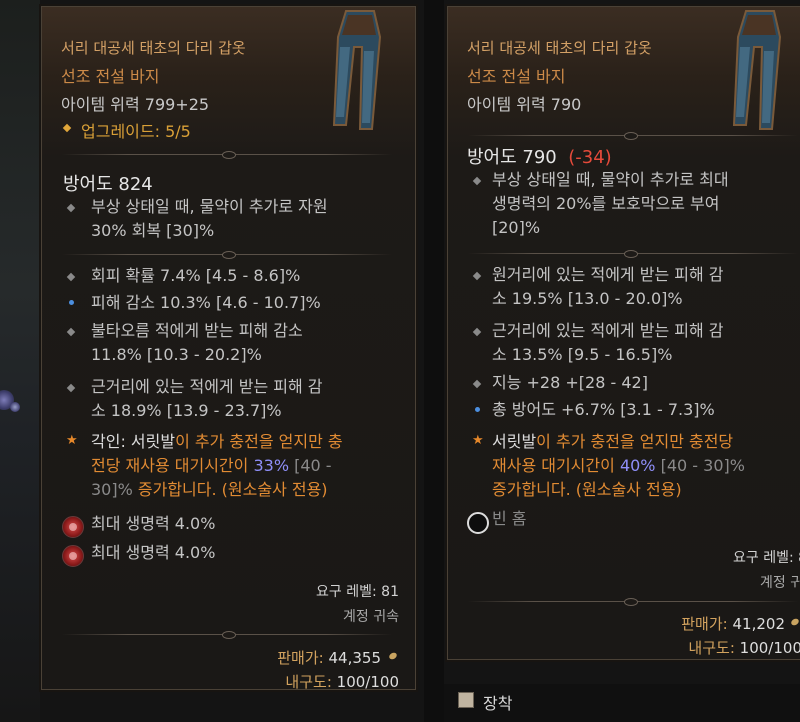  Describe the element at coordinates (153, 552) in the screenshot. I see `gem-stat-2: 최대 생명력 4.0%` at that location.